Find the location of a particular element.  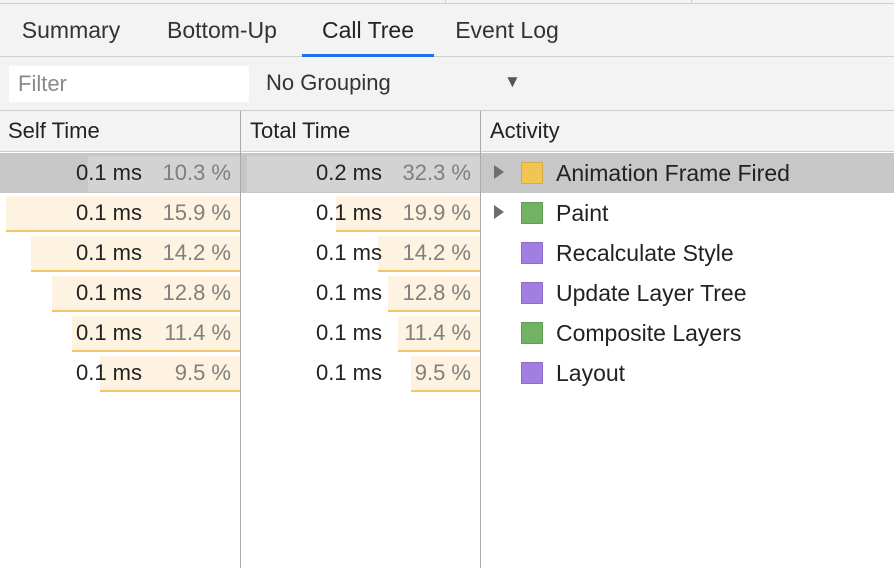

triangle-down-icon: ▼ is located at coordinates (512, 81).